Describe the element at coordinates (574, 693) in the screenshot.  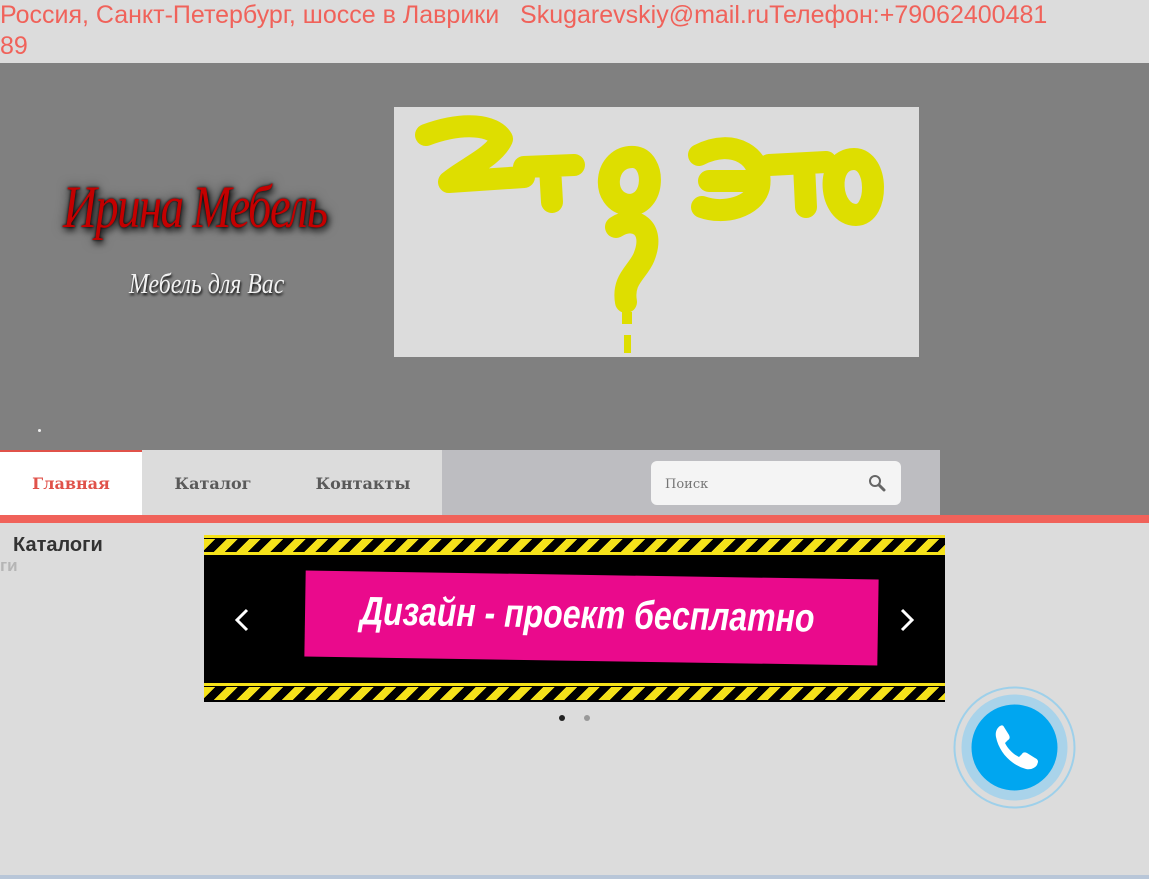
I see `hazard-stripe-bottom` at that location.